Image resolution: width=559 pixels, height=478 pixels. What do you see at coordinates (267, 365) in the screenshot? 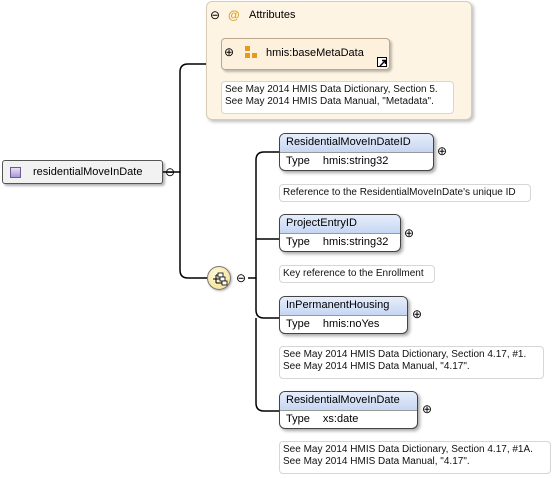
I see `element-4-connector` at bounding box center [267, 365].